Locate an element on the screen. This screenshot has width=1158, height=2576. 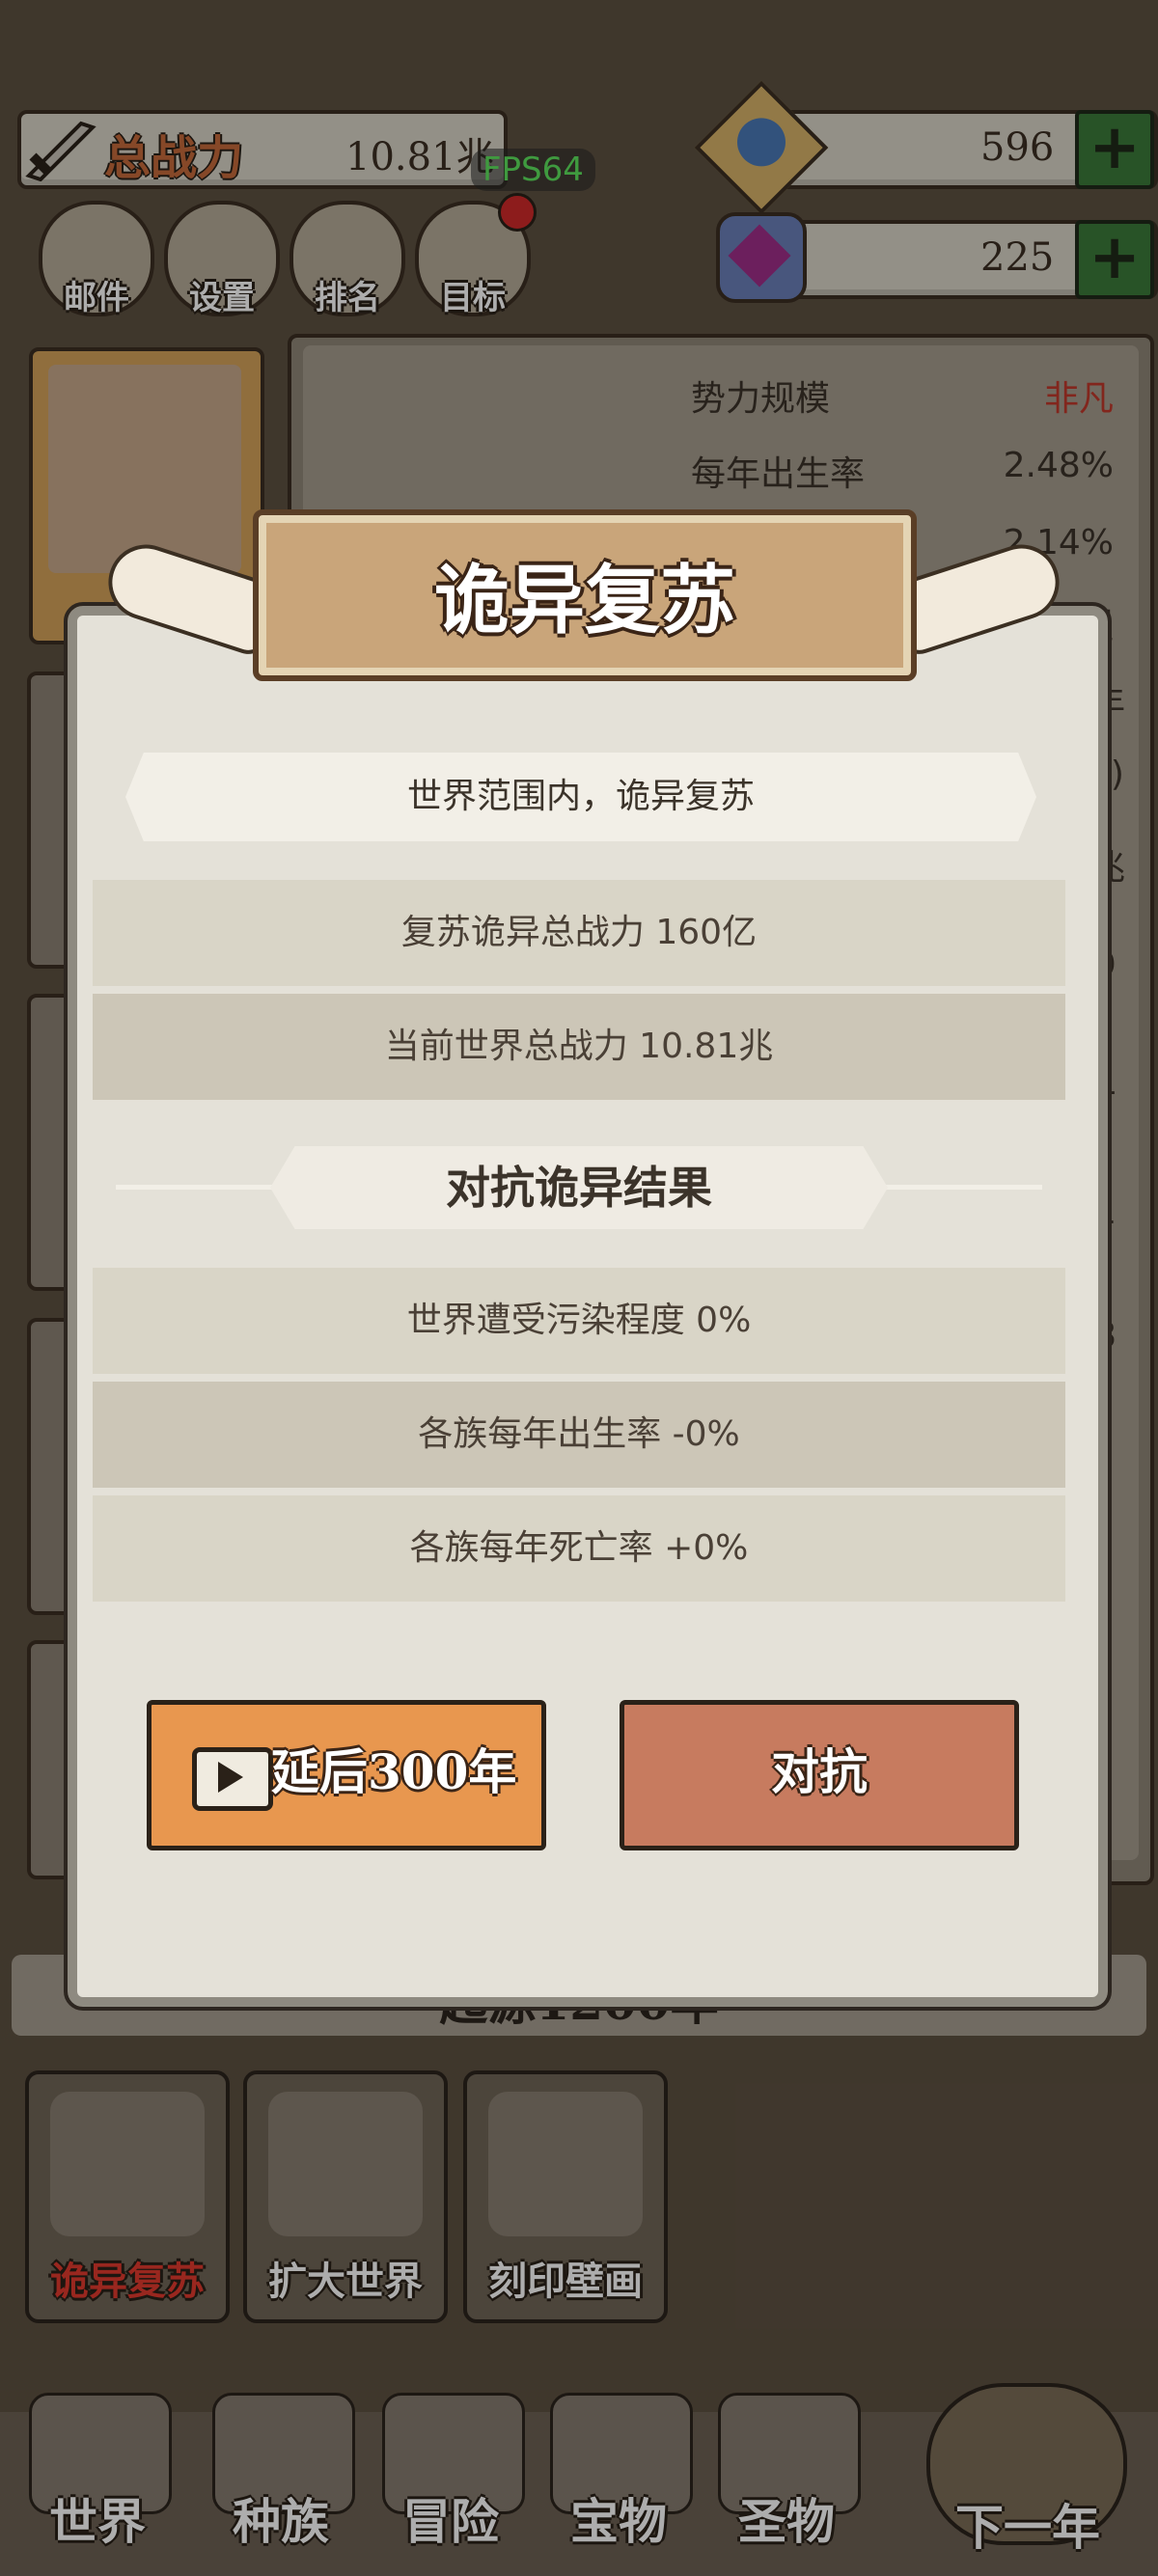
fight-button-label: 对抗 is located at coordinates (819, 1772).